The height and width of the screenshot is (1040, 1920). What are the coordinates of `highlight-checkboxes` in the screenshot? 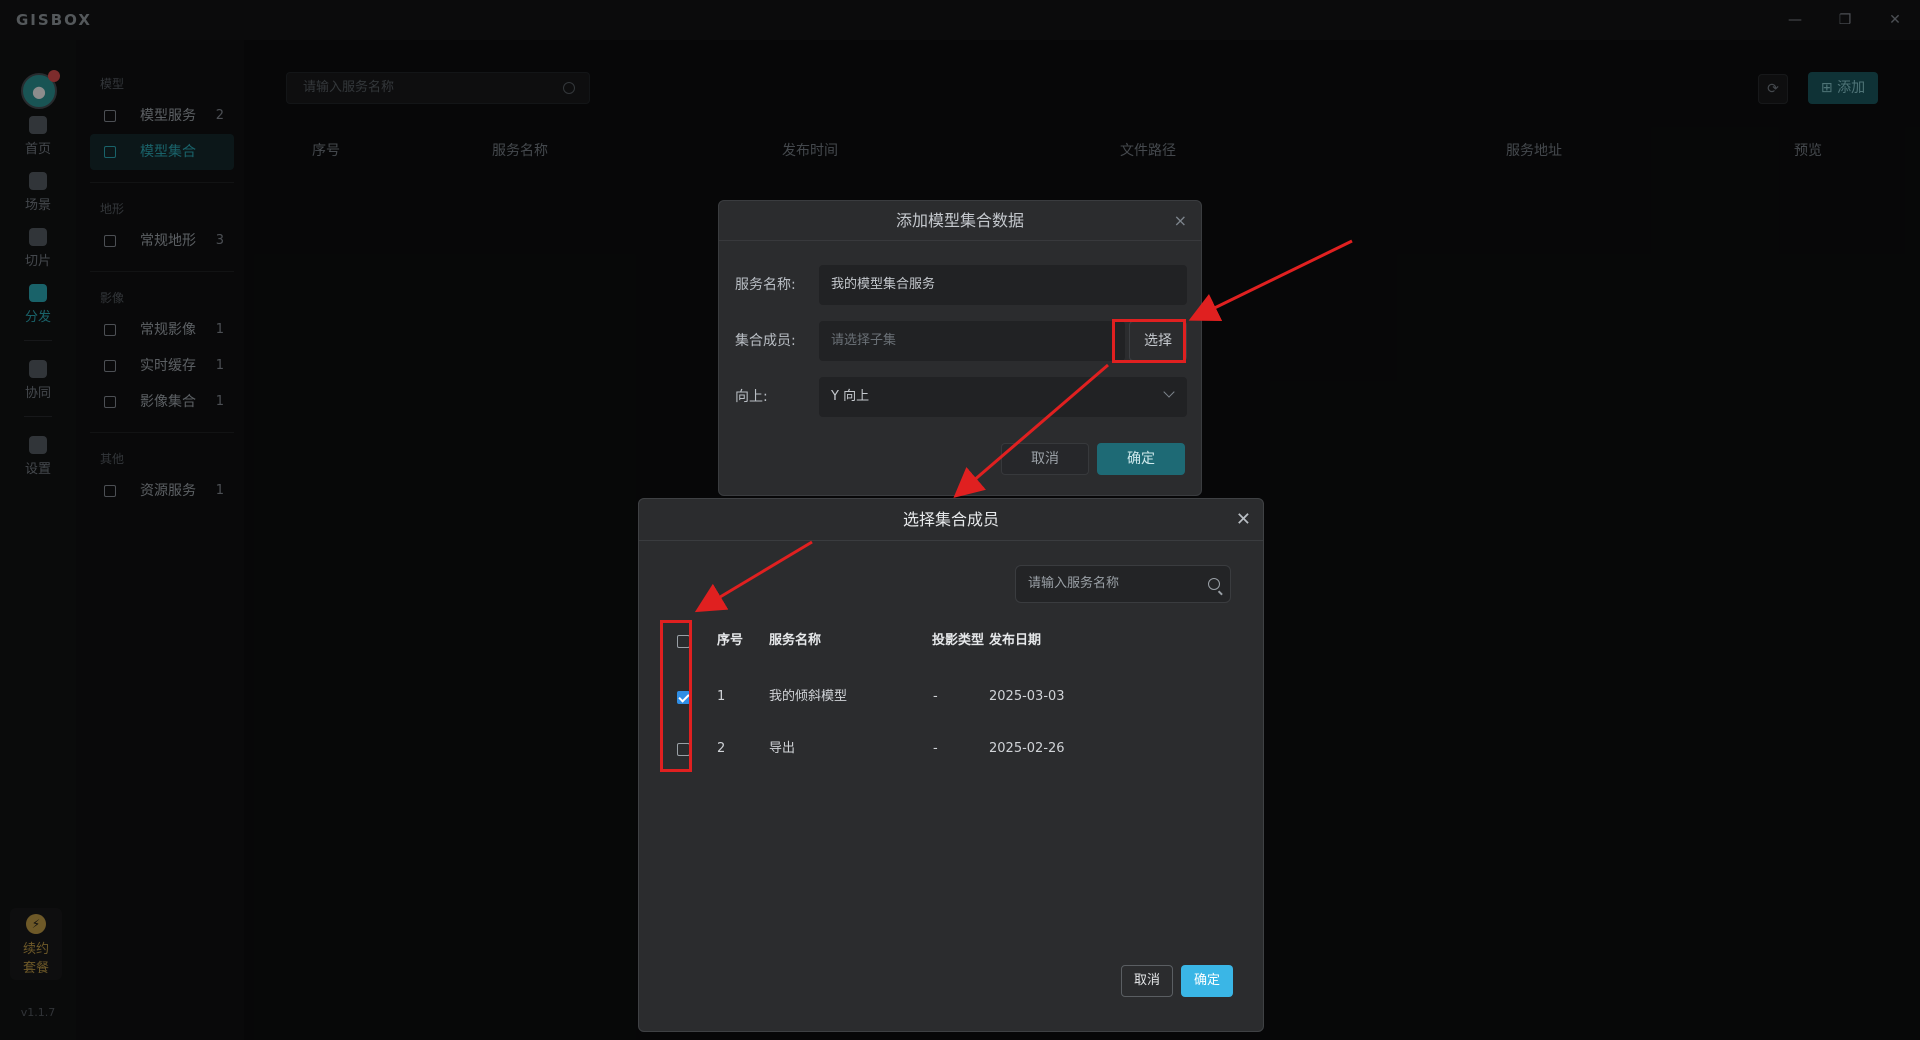 It's located at (676, 696).